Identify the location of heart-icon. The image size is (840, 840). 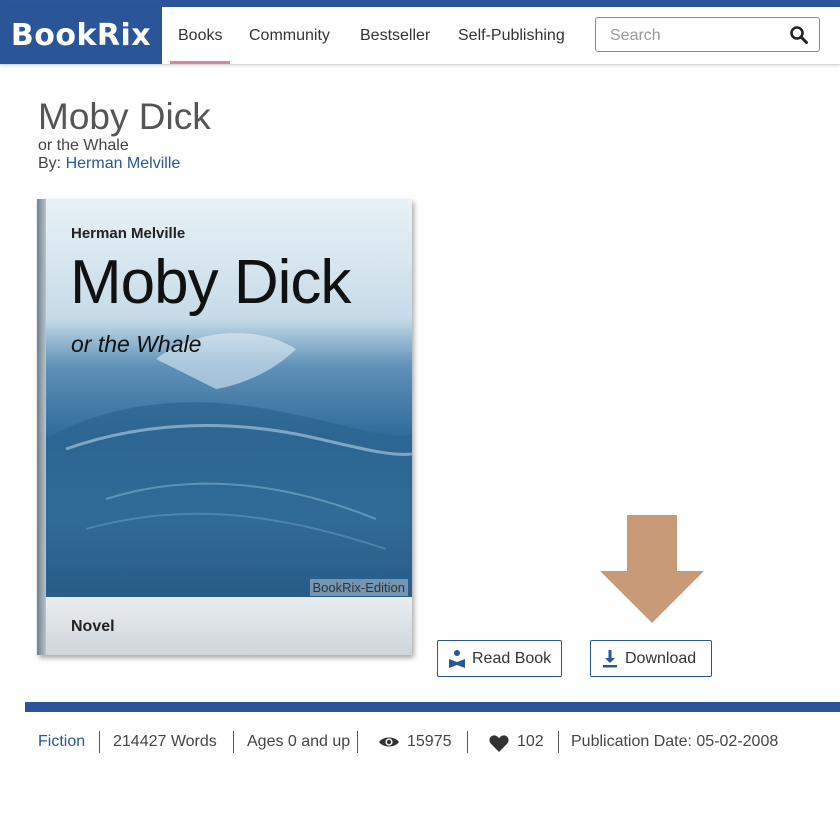
(499, 743).